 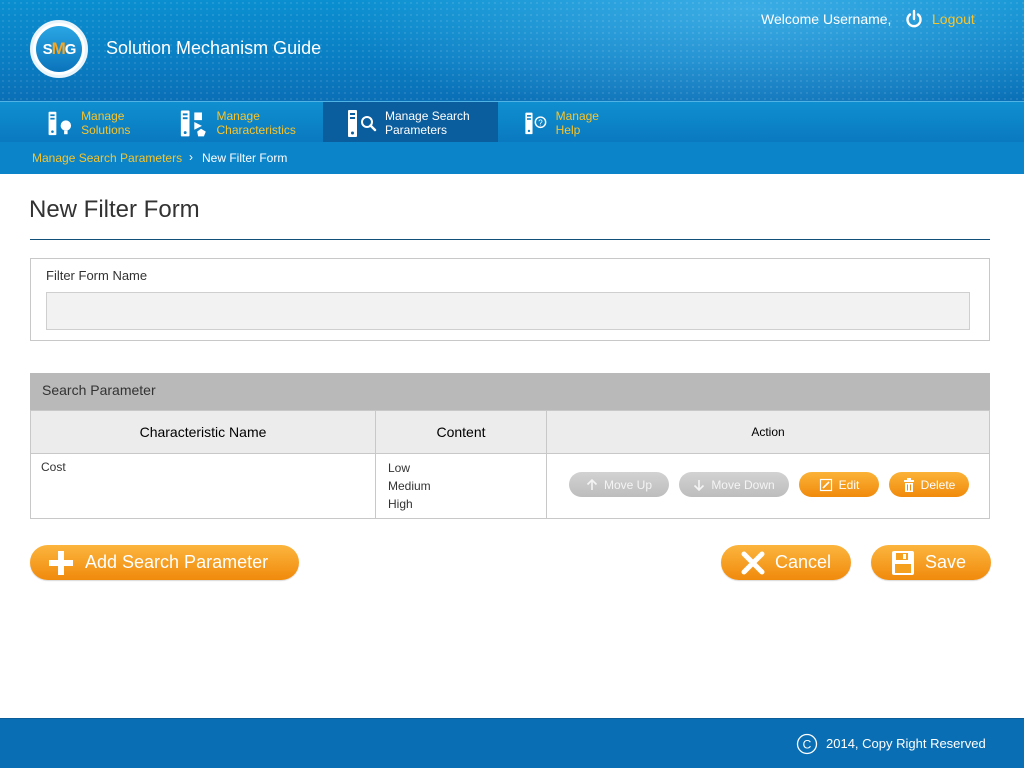 I want to click on characteristic-name-cell: Cost, so click(x=203, y=486).